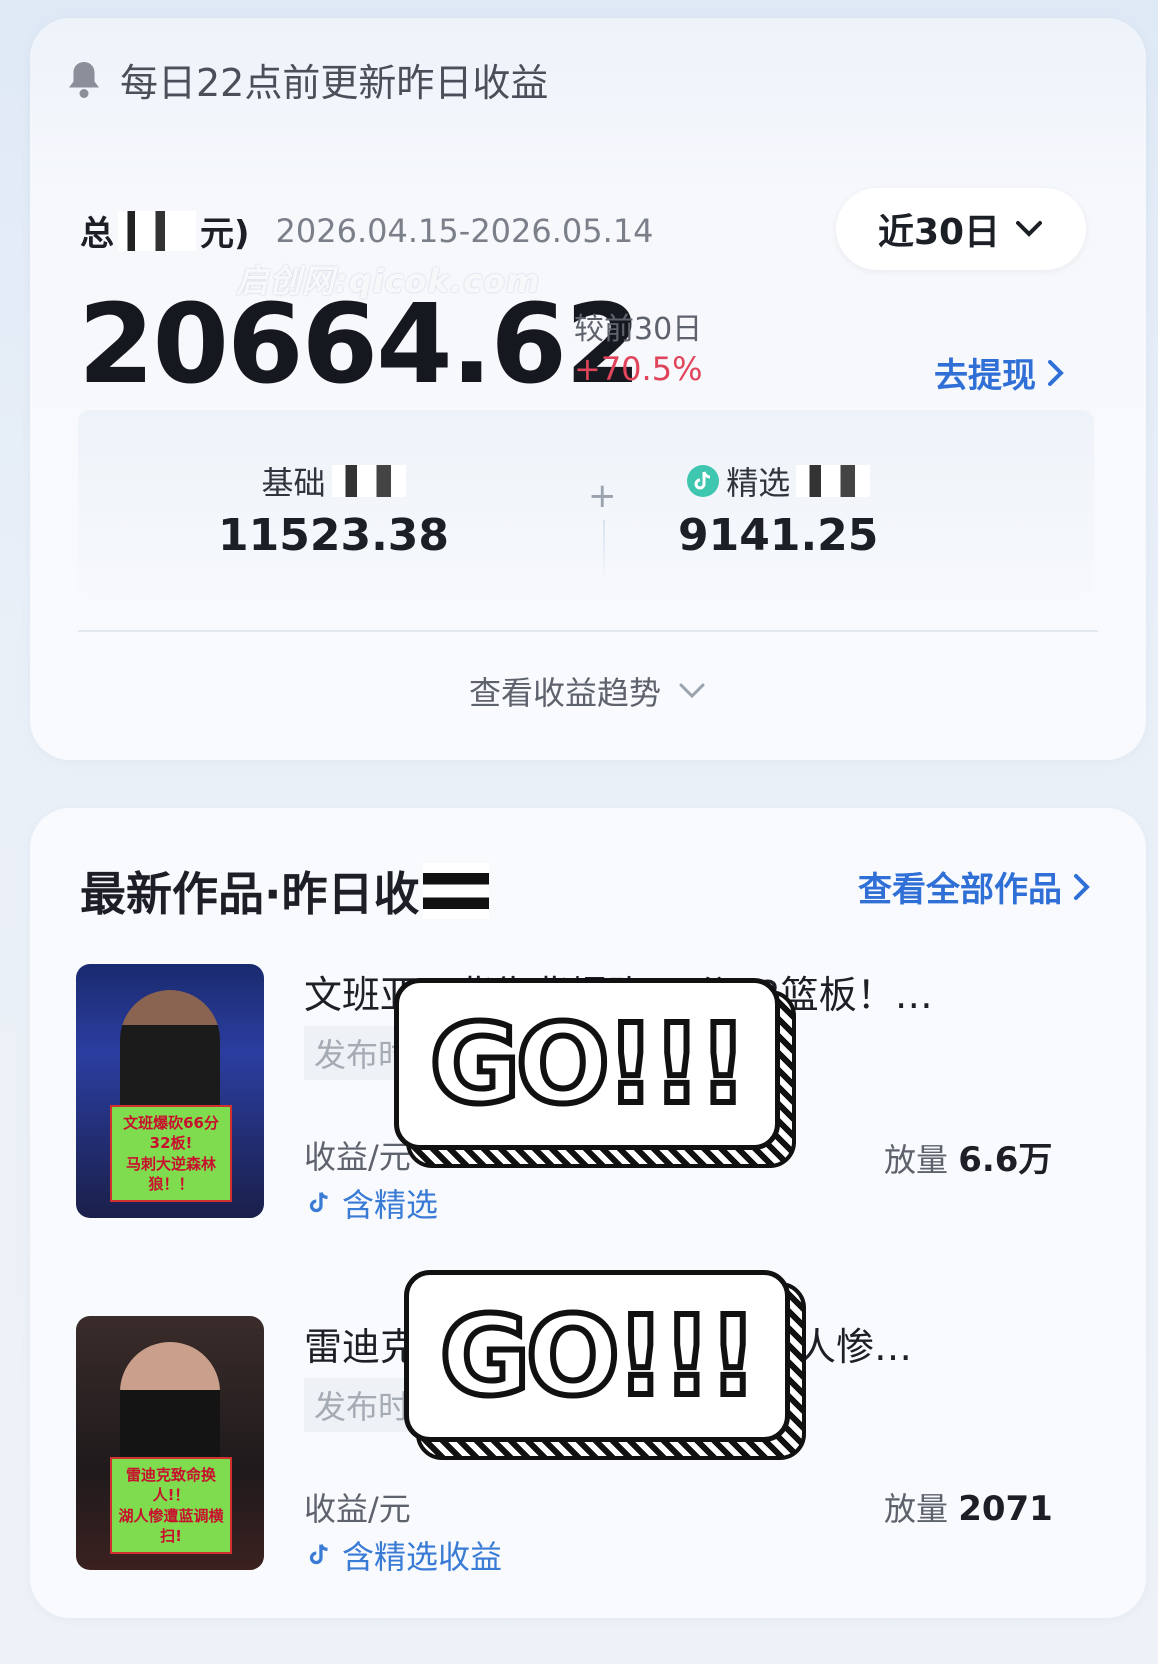 The width and height of the screenshot is (1158, 1664). What do you see at coordinates (171, 1153) in the screenshot?
I see `thumbnail-caption: 文班爆砍66分32板! 马刺大逆森林狼！！` at bounding box center [171, 1153].